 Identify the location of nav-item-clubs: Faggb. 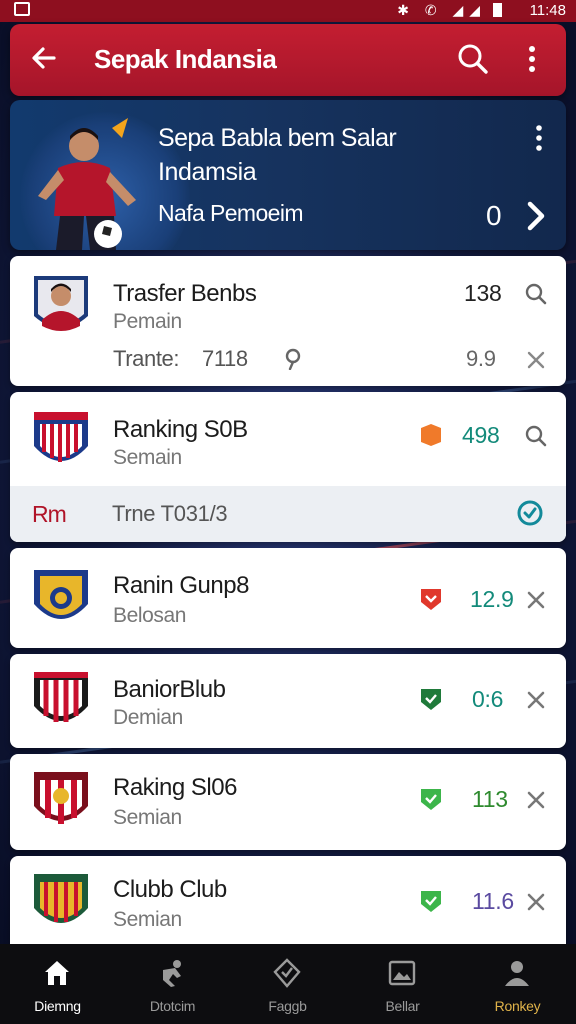
(287, 984).